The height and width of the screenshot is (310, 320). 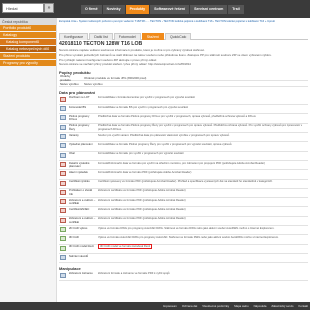 I want to click on tab-item: Fotomodel, so click(x=127, y=36).